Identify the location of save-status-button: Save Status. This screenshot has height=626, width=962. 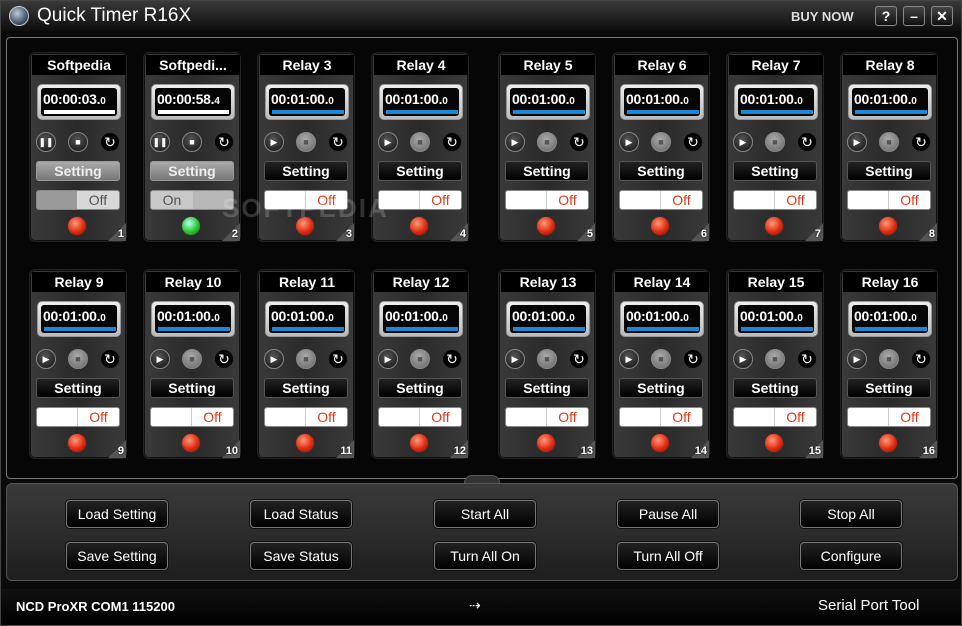
(301, 556).